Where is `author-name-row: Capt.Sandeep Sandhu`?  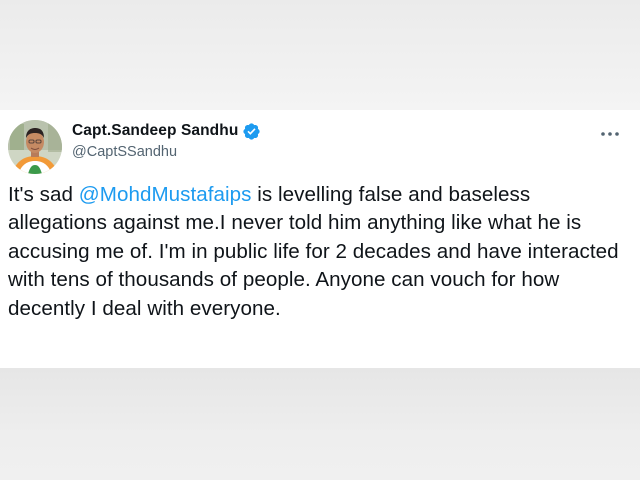
author-name-row: Capt.Sandeep Sandhu is located at coordinates (166, 131).